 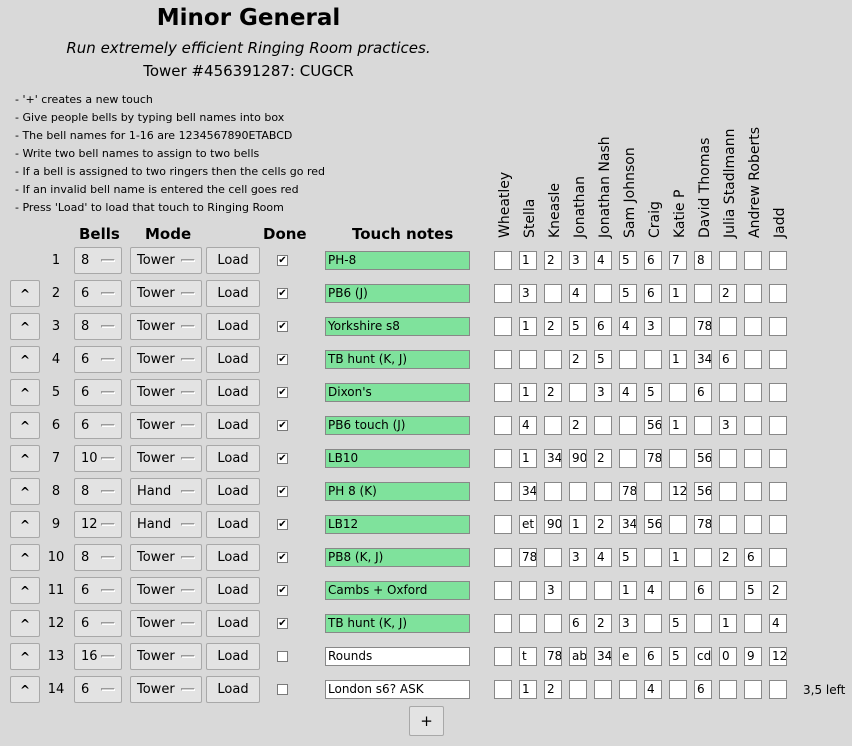 I want to click on assignment-cell: 56, so click(x=653, y=425).